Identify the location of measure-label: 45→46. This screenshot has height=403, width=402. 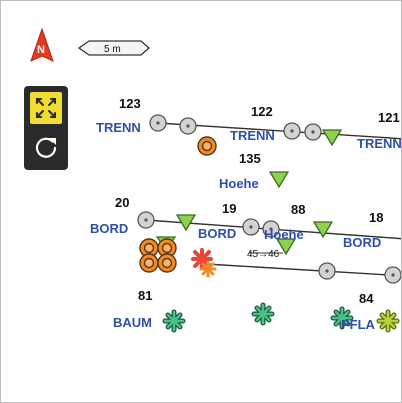
(263, 254).